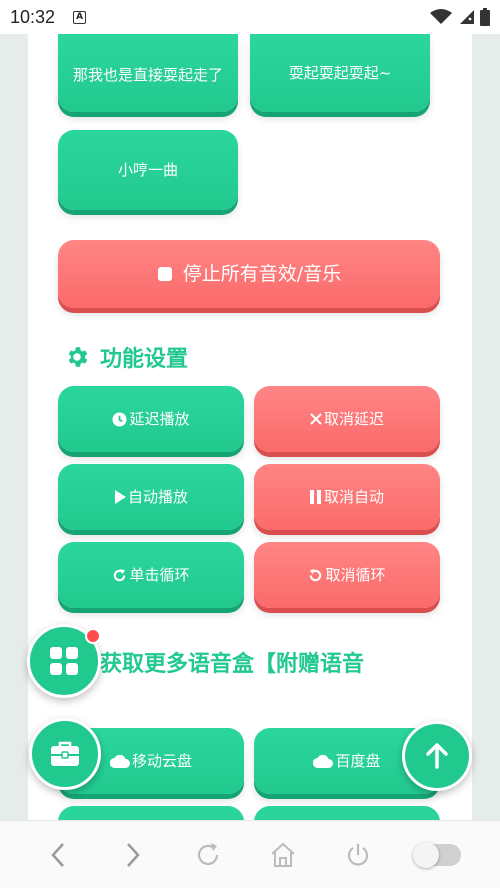 The image size is (500, 888). I want to click on sound-button-label: 小哼一曲, so click(147, 170).